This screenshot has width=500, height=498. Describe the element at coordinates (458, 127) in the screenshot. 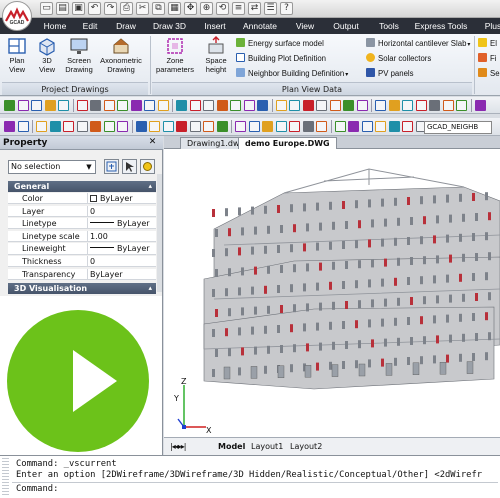

I see `layer-combo: GCAD_NEIGHB` at that location.